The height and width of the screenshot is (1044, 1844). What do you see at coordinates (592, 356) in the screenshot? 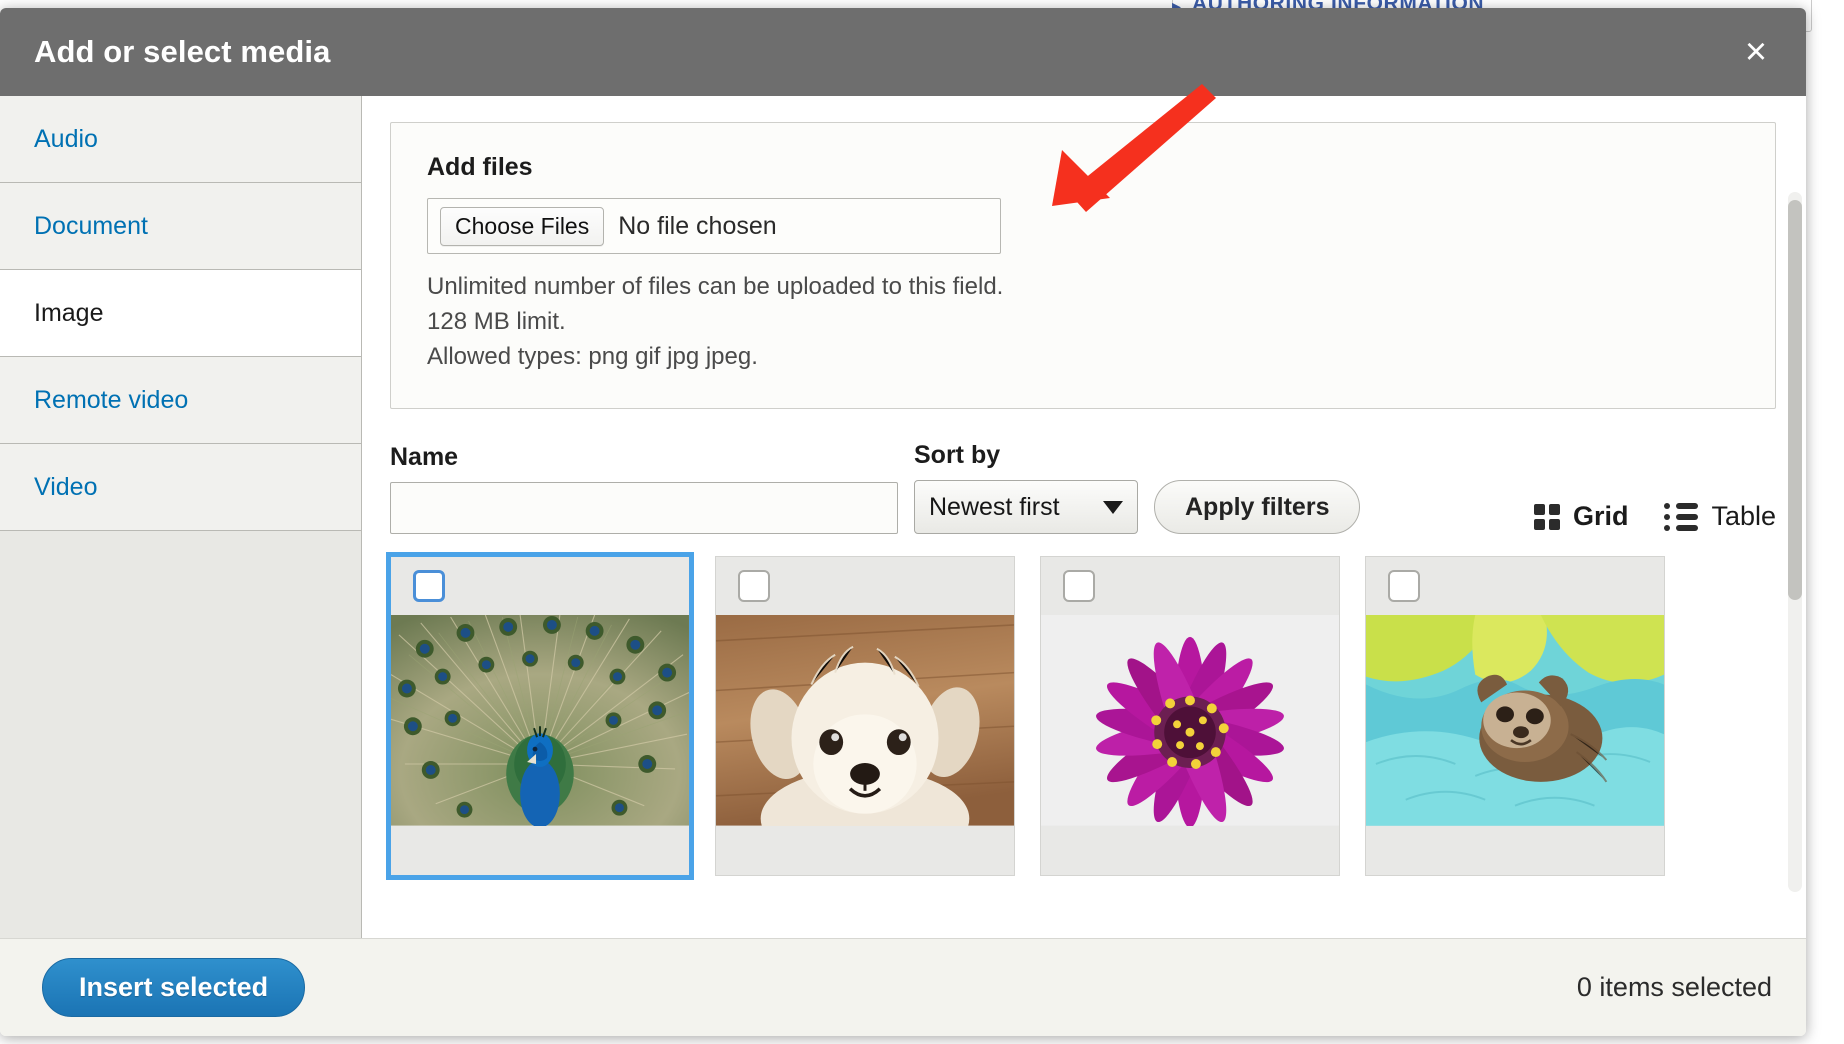
I see `upload-help-line-3: Allowed types: png gif jpg jpeg.` at bounding box center [592, 356].